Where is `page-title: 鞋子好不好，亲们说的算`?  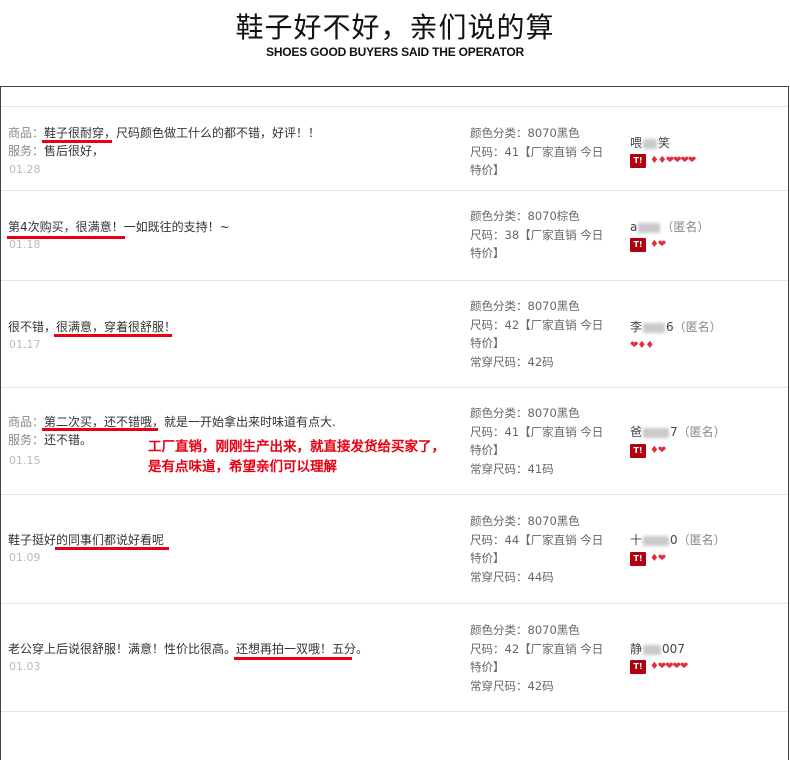
page-title: 鞋子好不好，亲们说的算 is located at coordinates (395, 27).